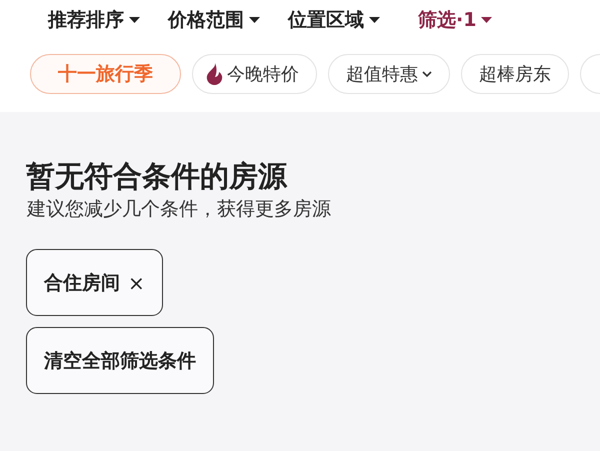  I want to click on sort-menu-item: 价格范围, so click(214, 20).